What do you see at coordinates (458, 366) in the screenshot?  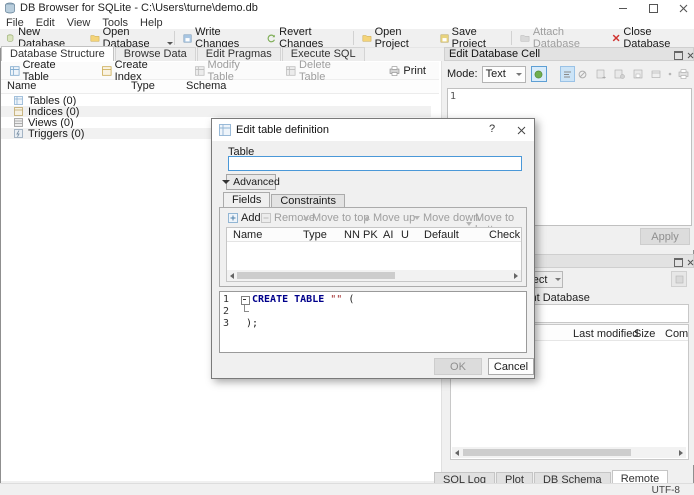 I see `ok-button: OK` at bounding box center [458, 366].